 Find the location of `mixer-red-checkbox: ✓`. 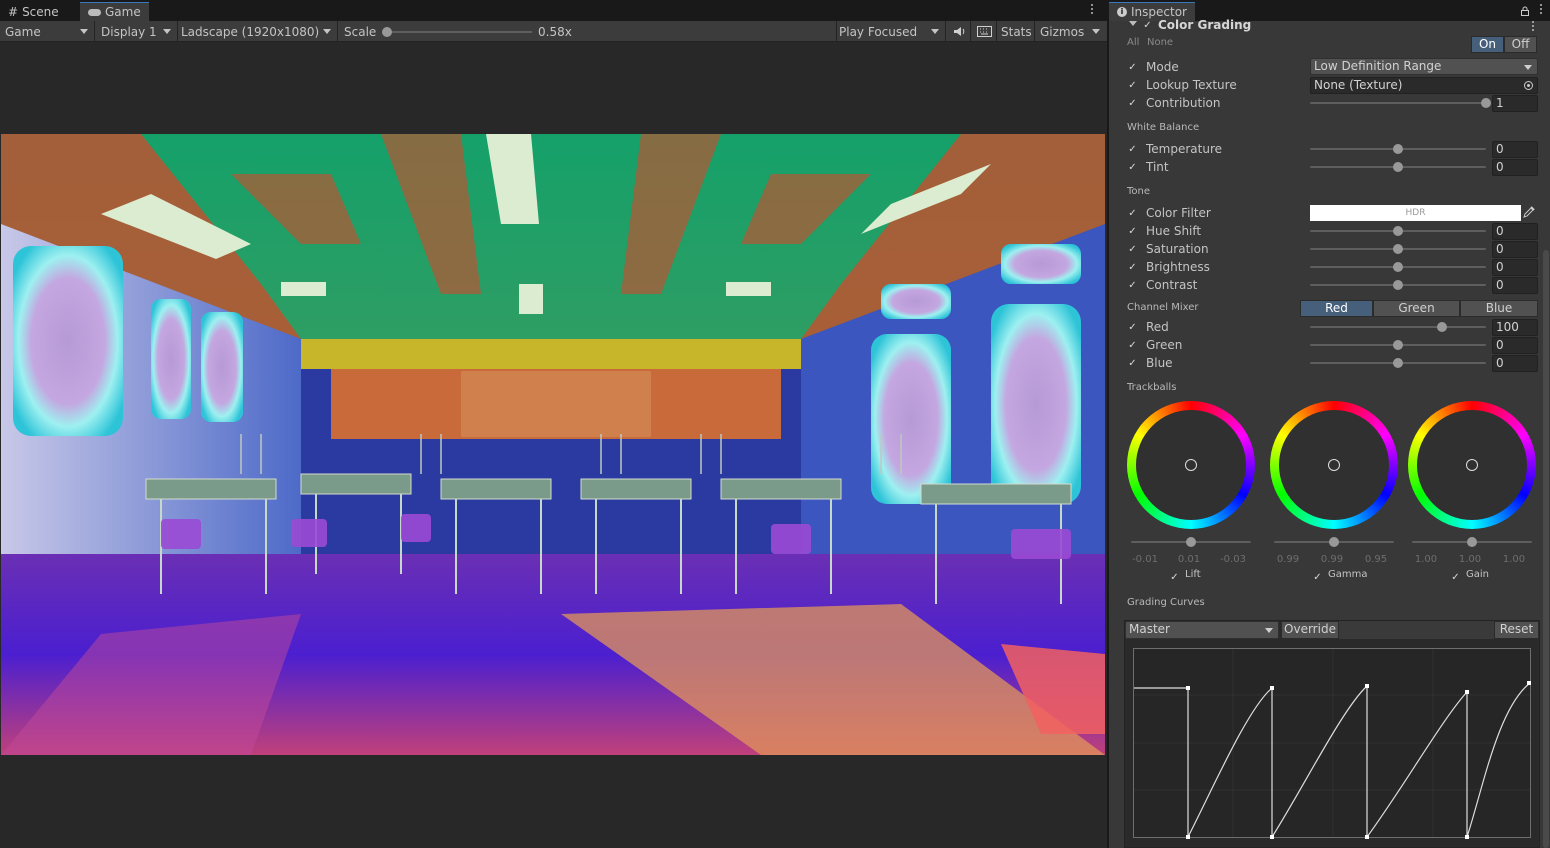

mixer-red-checkbox: ✓ is located at coordinates (1132, 327).